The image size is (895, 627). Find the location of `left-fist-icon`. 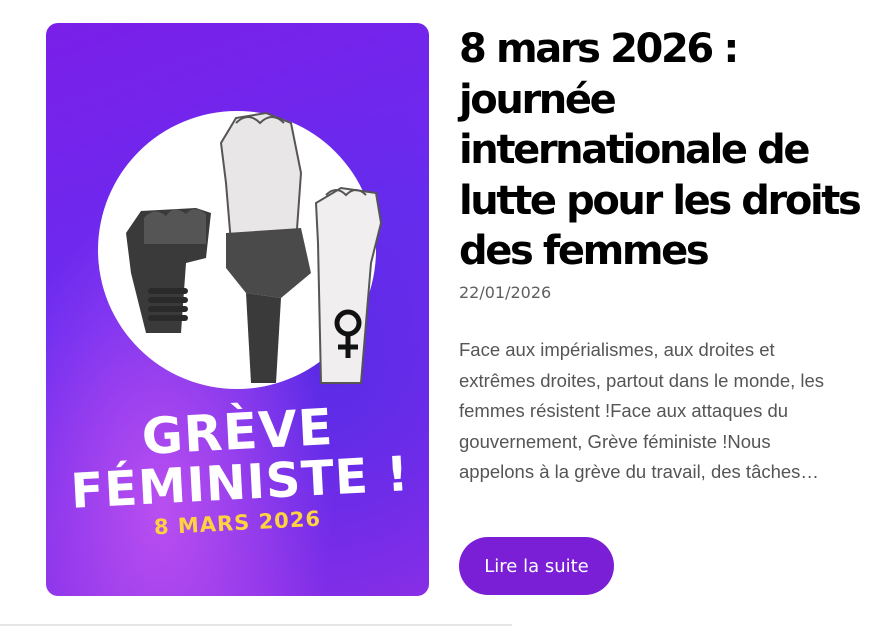

left-fist-icon is located at coordinates (168, 270).